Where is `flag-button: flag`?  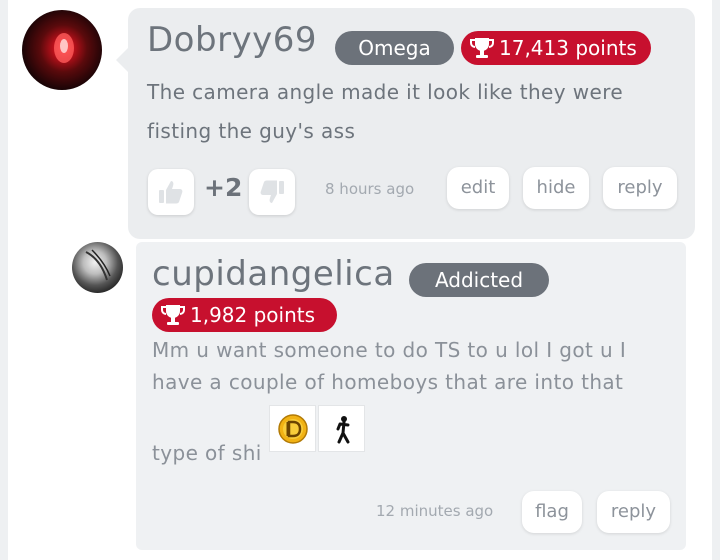
flag-button: flag is located at coordinates (552, 512).